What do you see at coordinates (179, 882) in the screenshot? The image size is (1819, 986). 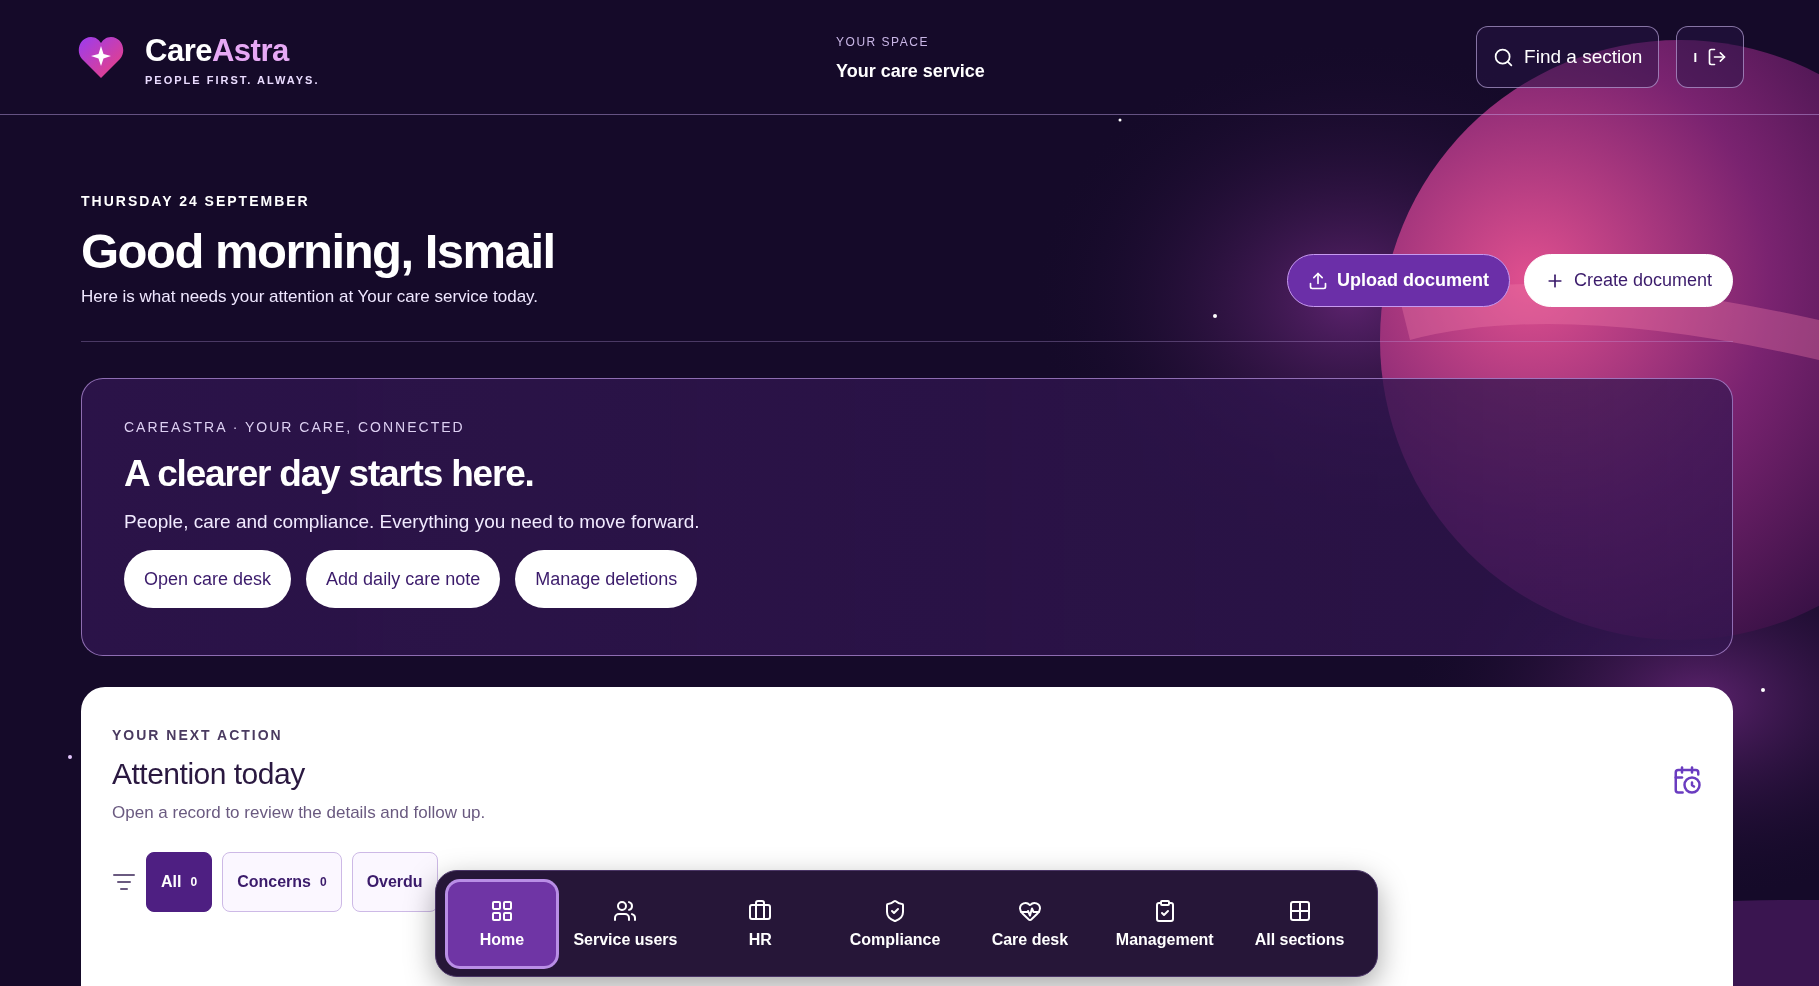 I see `filter-chip: All 0` at bounding box center [179, 882].